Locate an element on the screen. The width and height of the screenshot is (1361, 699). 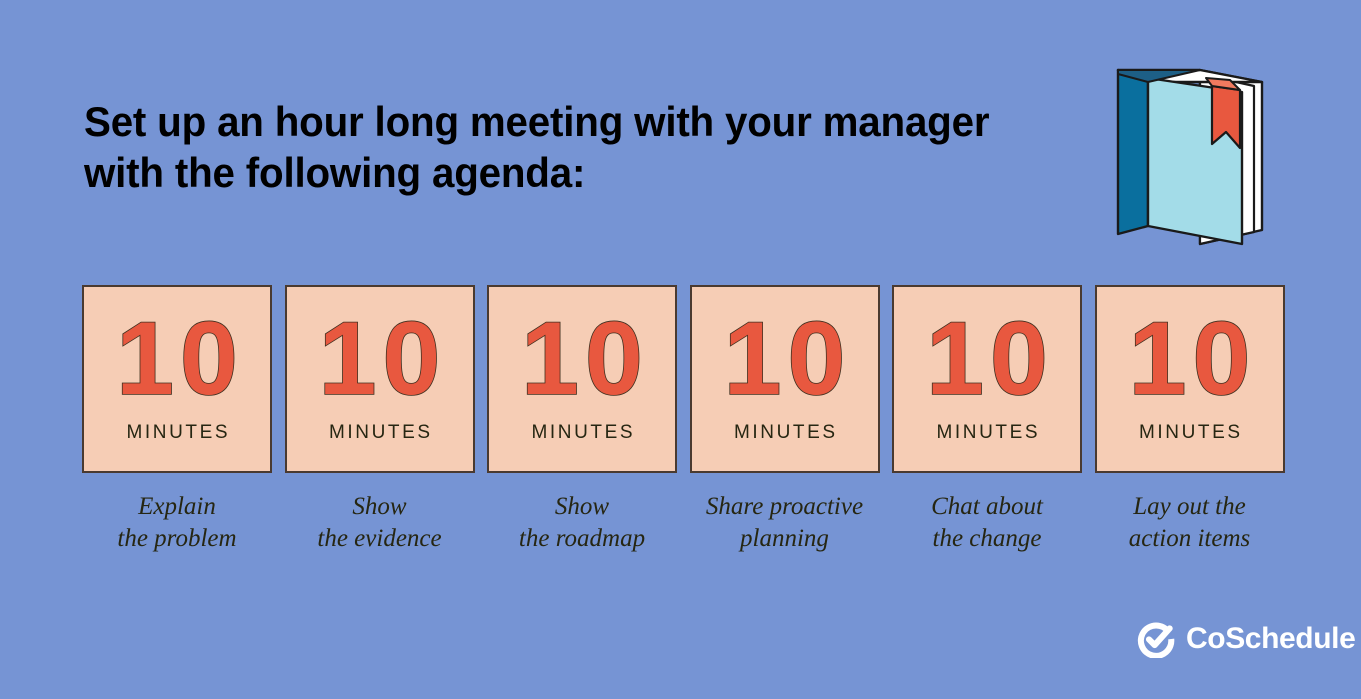
agenda-caption: Chat about the change is located at coordinates (987, 522).